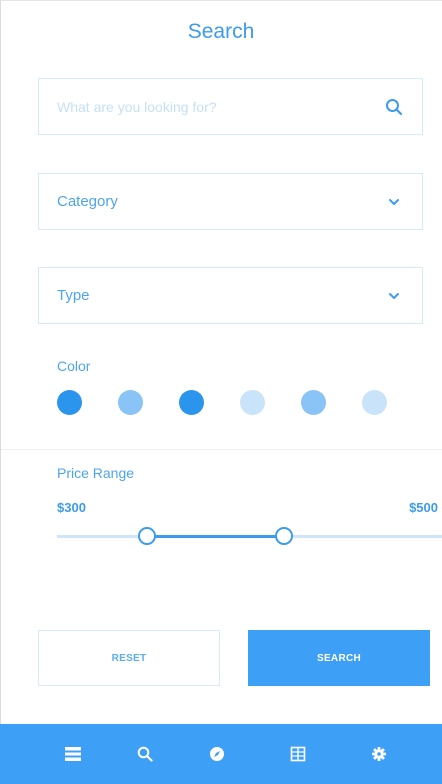 Image resolution: width=442 pixels, height=784 pixels. I want to click on search-input: What are you looking for?, so click(230, 106).